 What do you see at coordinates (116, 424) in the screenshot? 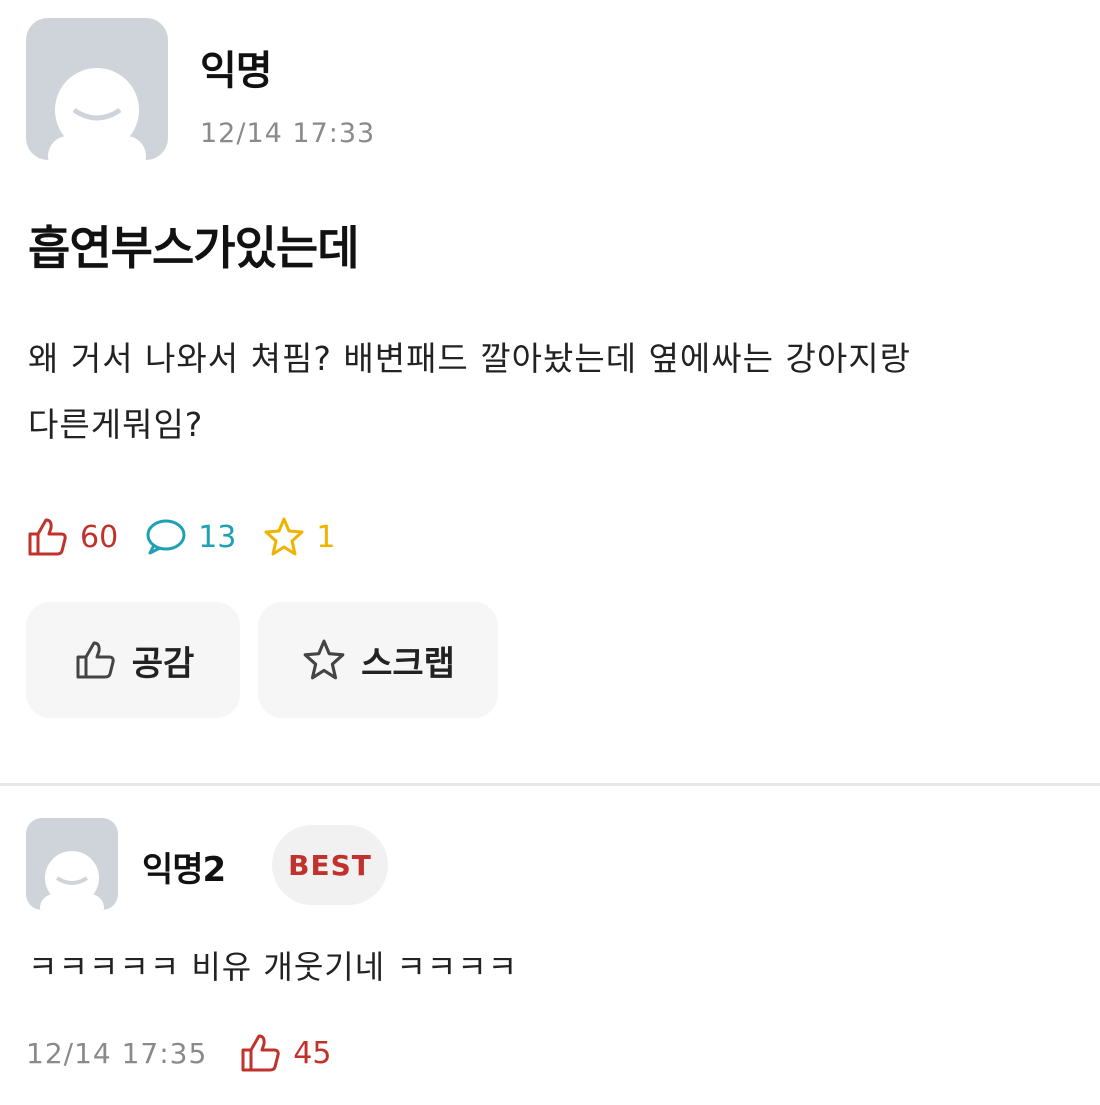
I see `post-body-line: 다른게뭐임?` at bounding box center [116, 424].